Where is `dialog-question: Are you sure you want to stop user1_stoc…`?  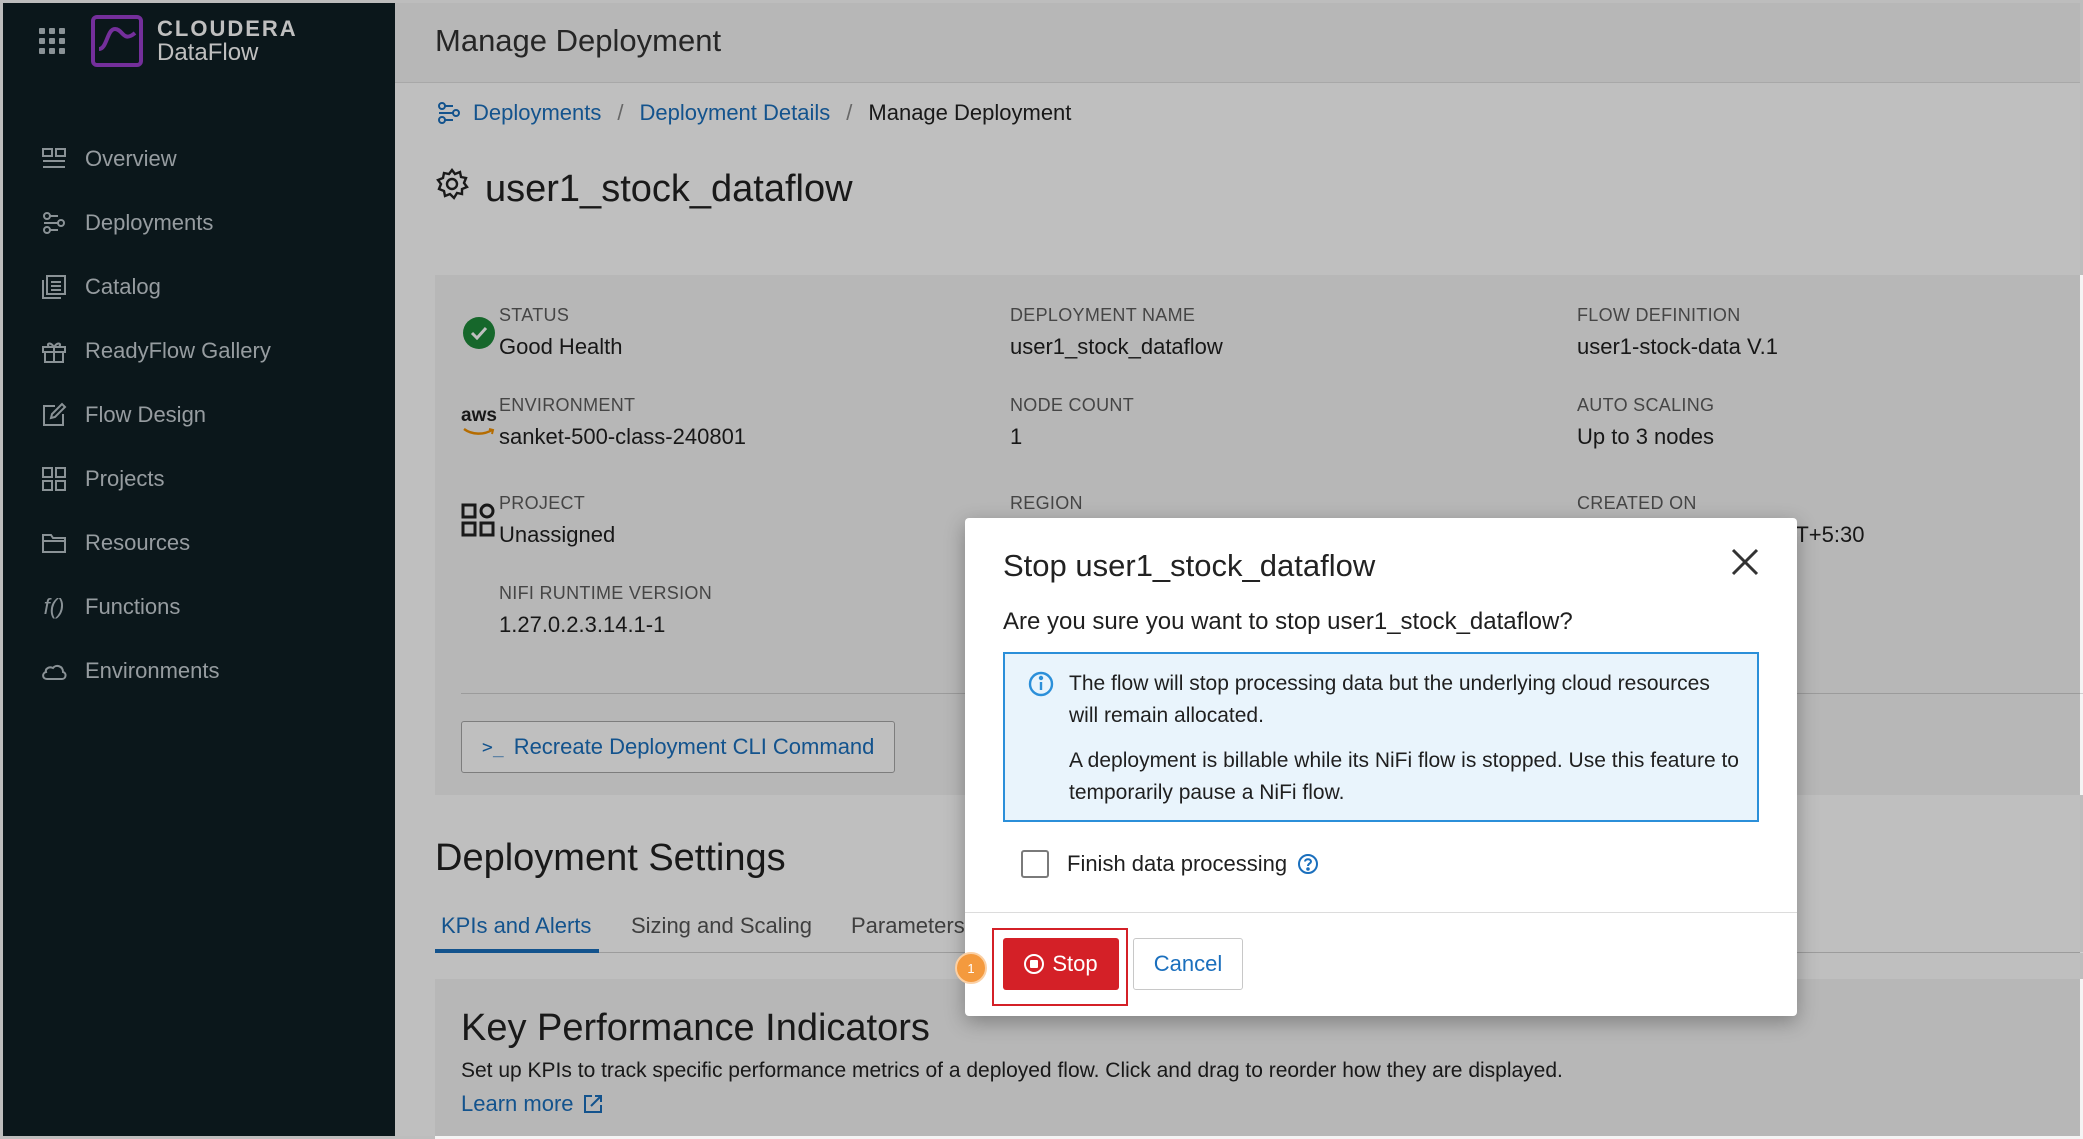 dialog-question: Are you sure you want to stop user1_stoc… is located at coordinates (1288, 621).